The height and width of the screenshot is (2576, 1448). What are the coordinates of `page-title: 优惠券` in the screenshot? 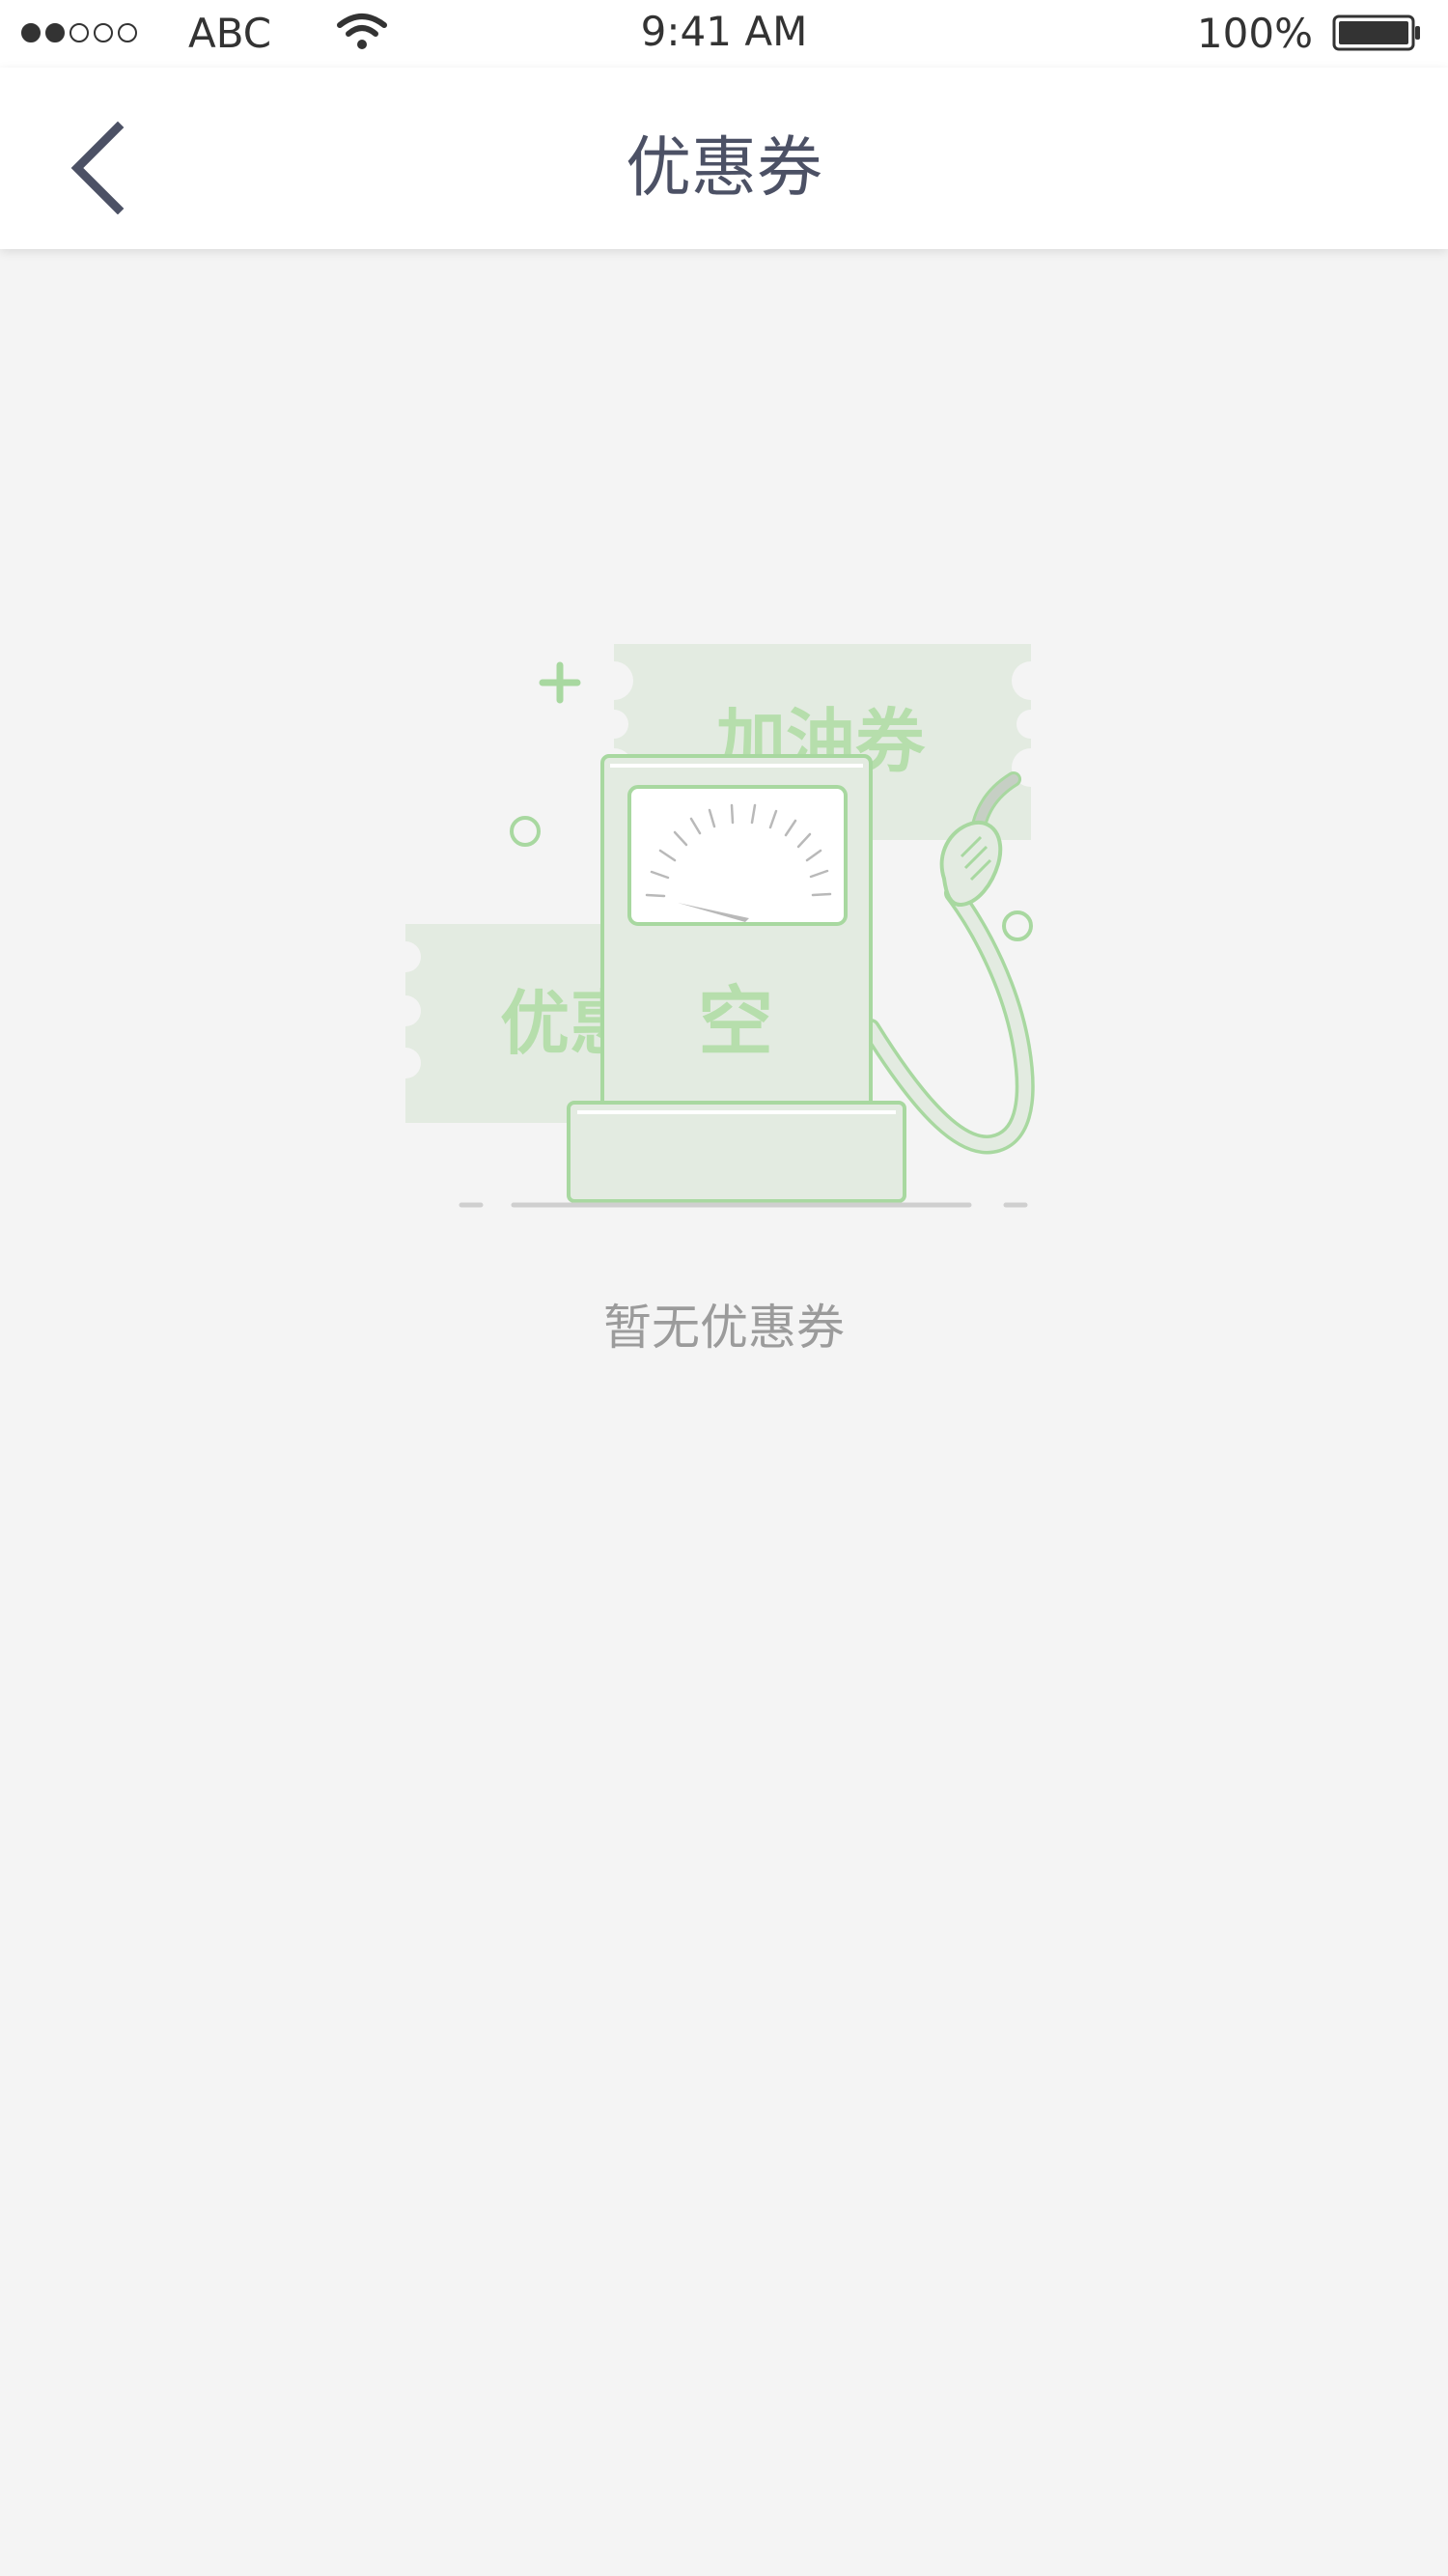 It's located at (724, 169).